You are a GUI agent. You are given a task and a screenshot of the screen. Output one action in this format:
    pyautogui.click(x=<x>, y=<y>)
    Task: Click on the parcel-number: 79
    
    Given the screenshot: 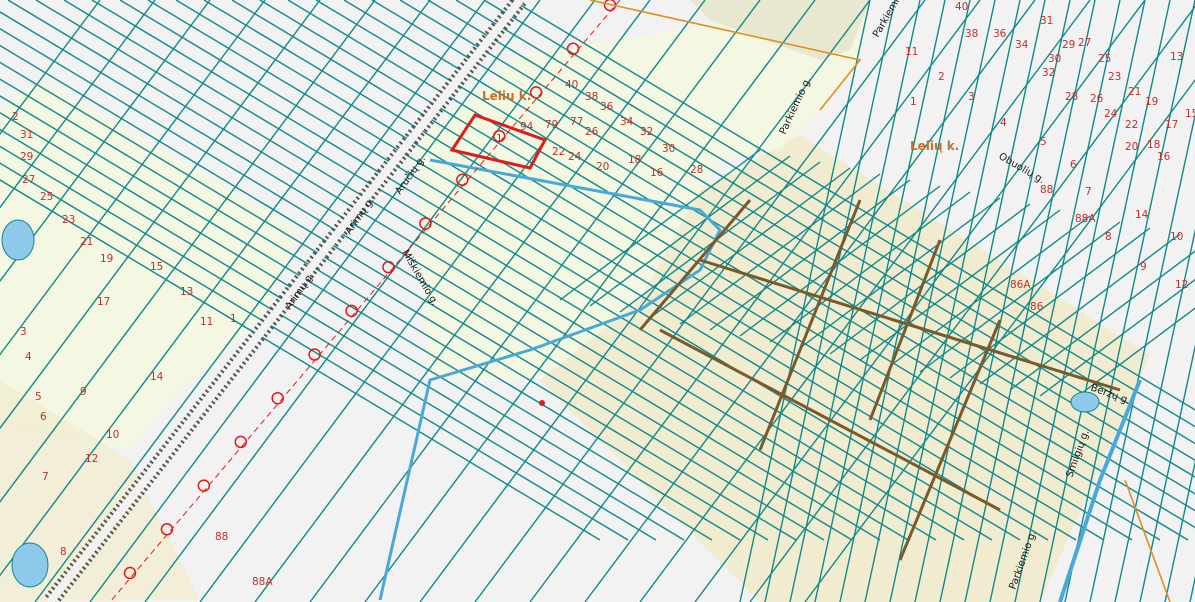 What is the action you would take?
    pyautogui.click(x=551, y=125)
    